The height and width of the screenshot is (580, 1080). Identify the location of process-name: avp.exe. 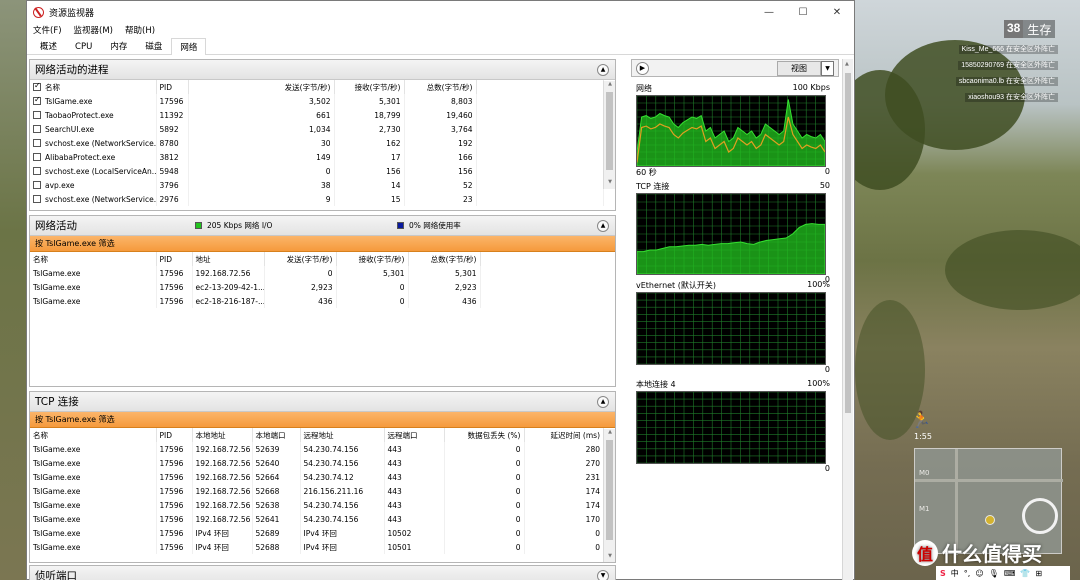
(60, 185).